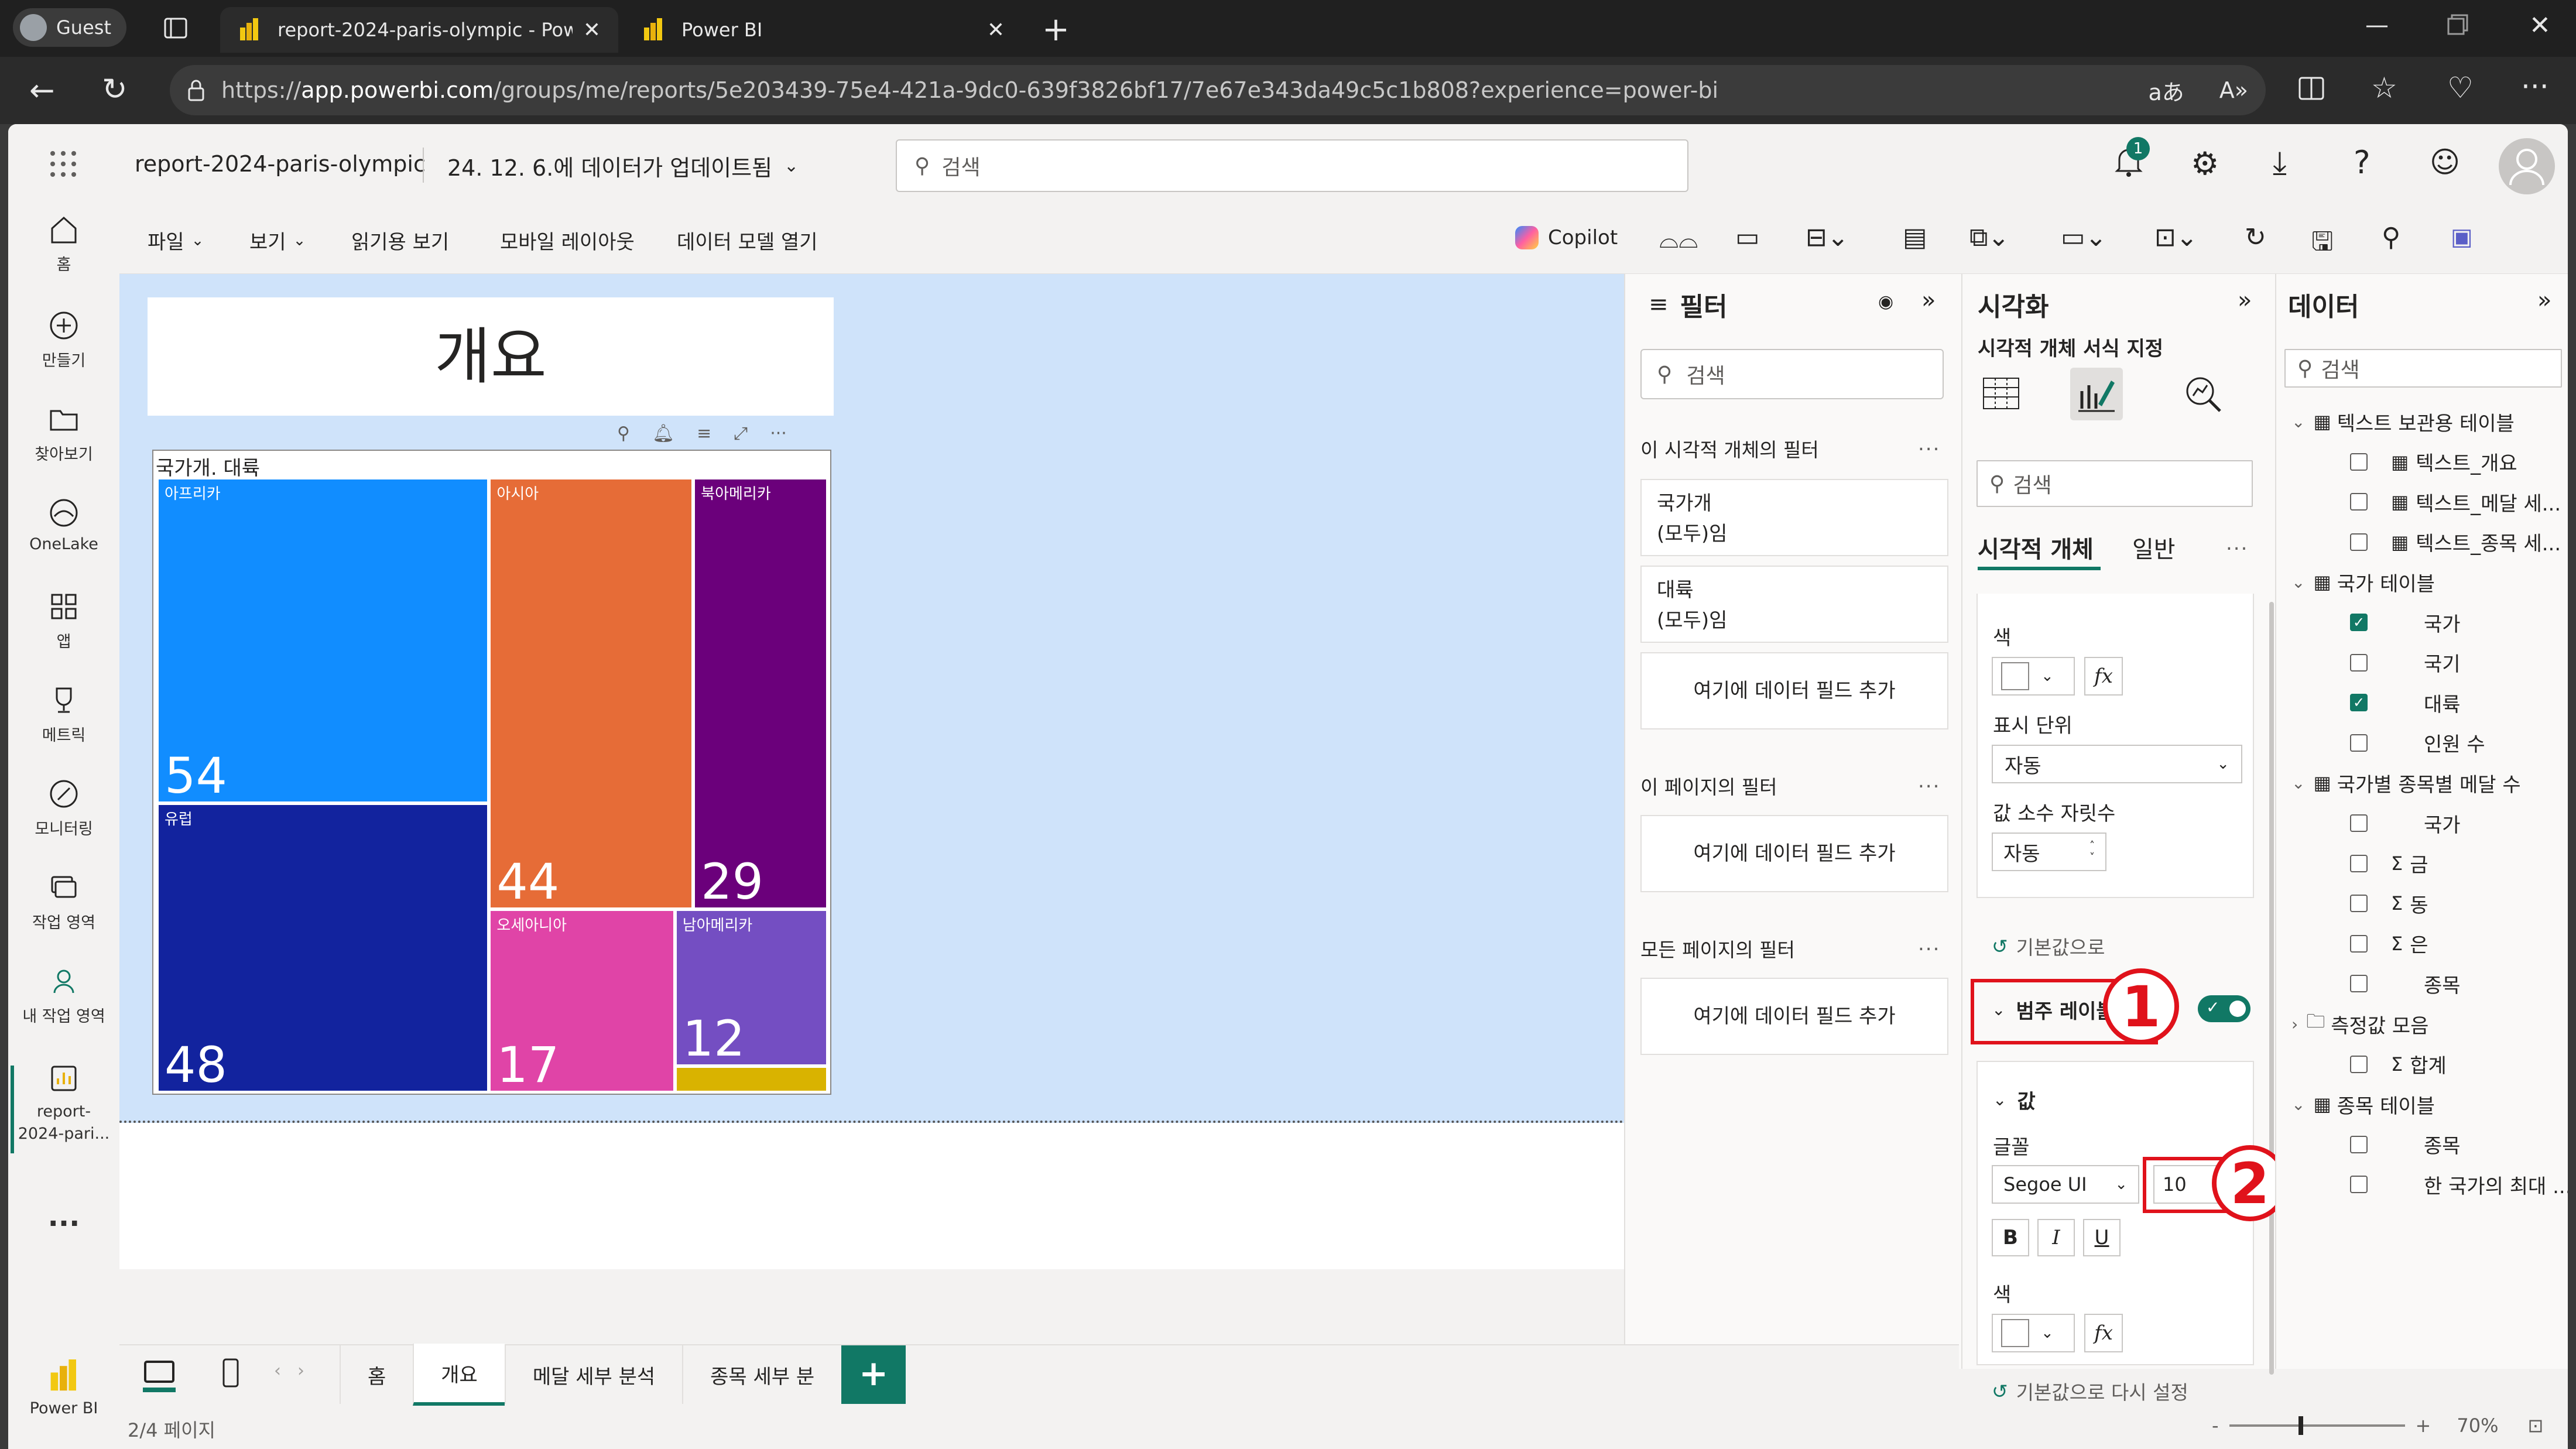 This screenshot has height=1449, width=2576. What do you see at coordinates (2535, 87) in the screenshot?
I see `more-icon: ···` at bounding box center [2535, 87].